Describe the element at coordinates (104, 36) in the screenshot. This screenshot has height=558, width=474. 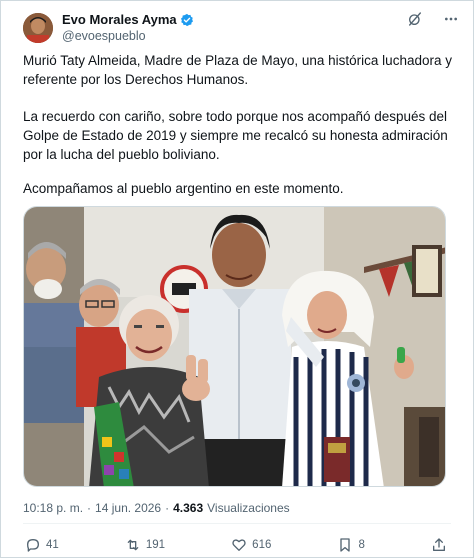
I see `author-handle: @evoespueblo` at that location.